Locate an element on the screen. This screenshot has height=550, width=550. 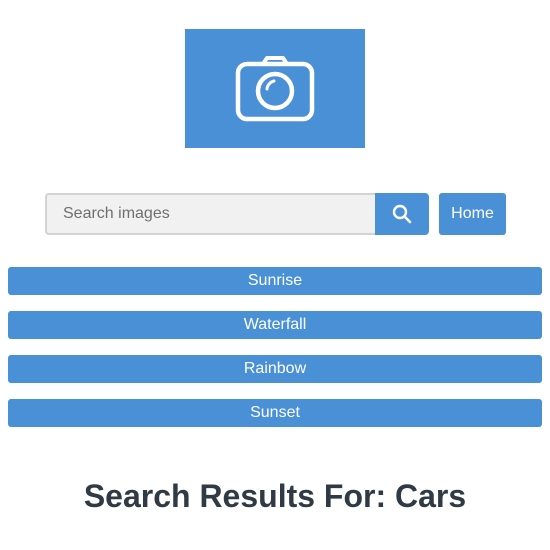
search-button is located at coordinates (402, 214).